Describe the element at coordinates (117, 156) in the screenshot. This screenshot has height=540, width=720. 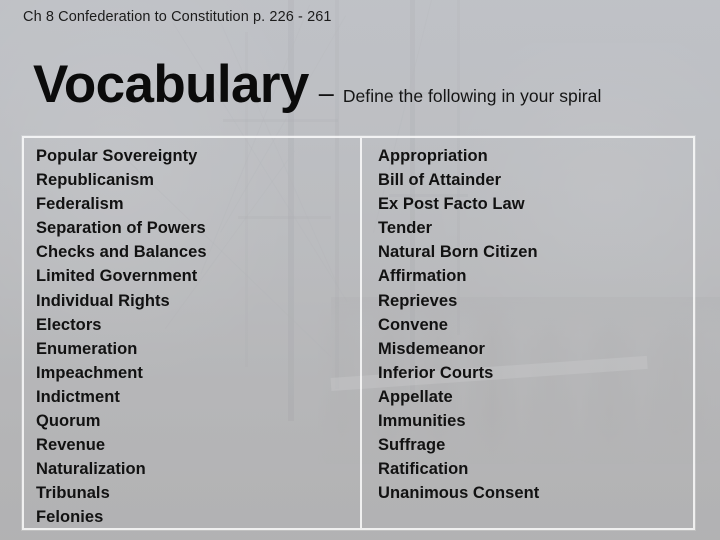
I see `vocabulary-term: Popular Sovereignty` at that location.